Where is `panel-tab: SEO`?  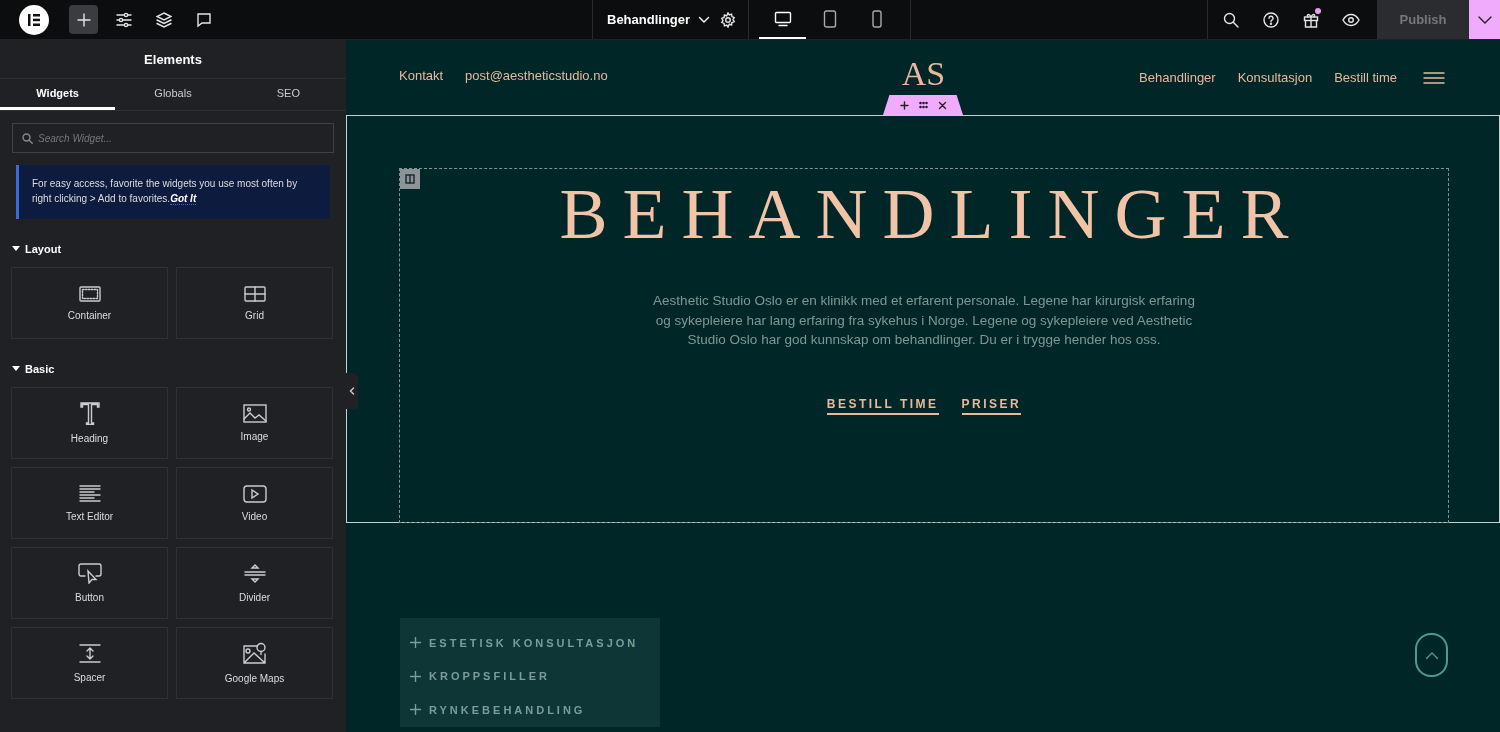
panel-tab: SEO is located at coordinates (288, 94).